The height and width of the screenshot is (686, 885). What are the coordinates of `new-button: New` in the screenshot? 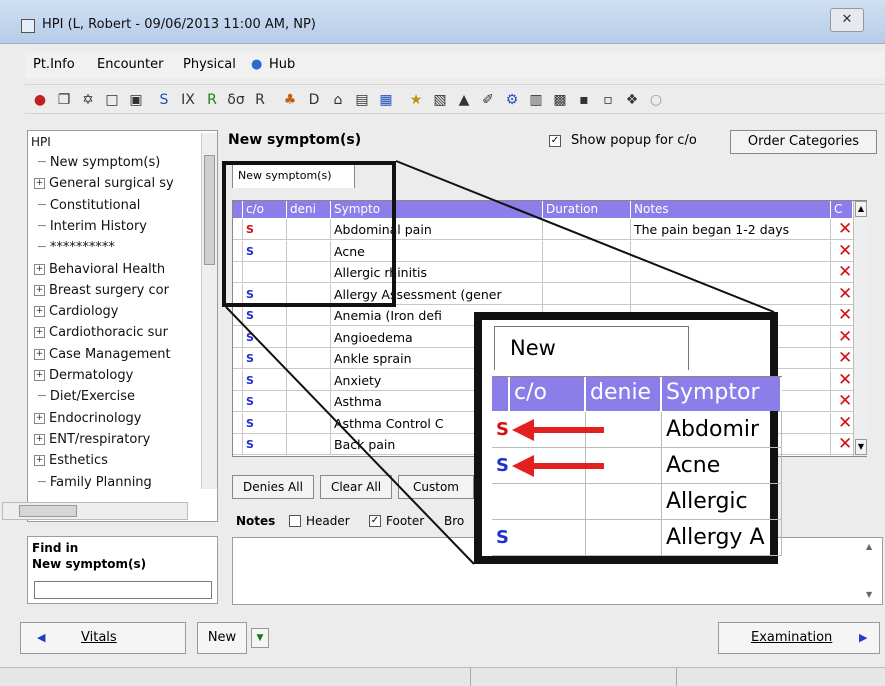 It's located at (222, 638).